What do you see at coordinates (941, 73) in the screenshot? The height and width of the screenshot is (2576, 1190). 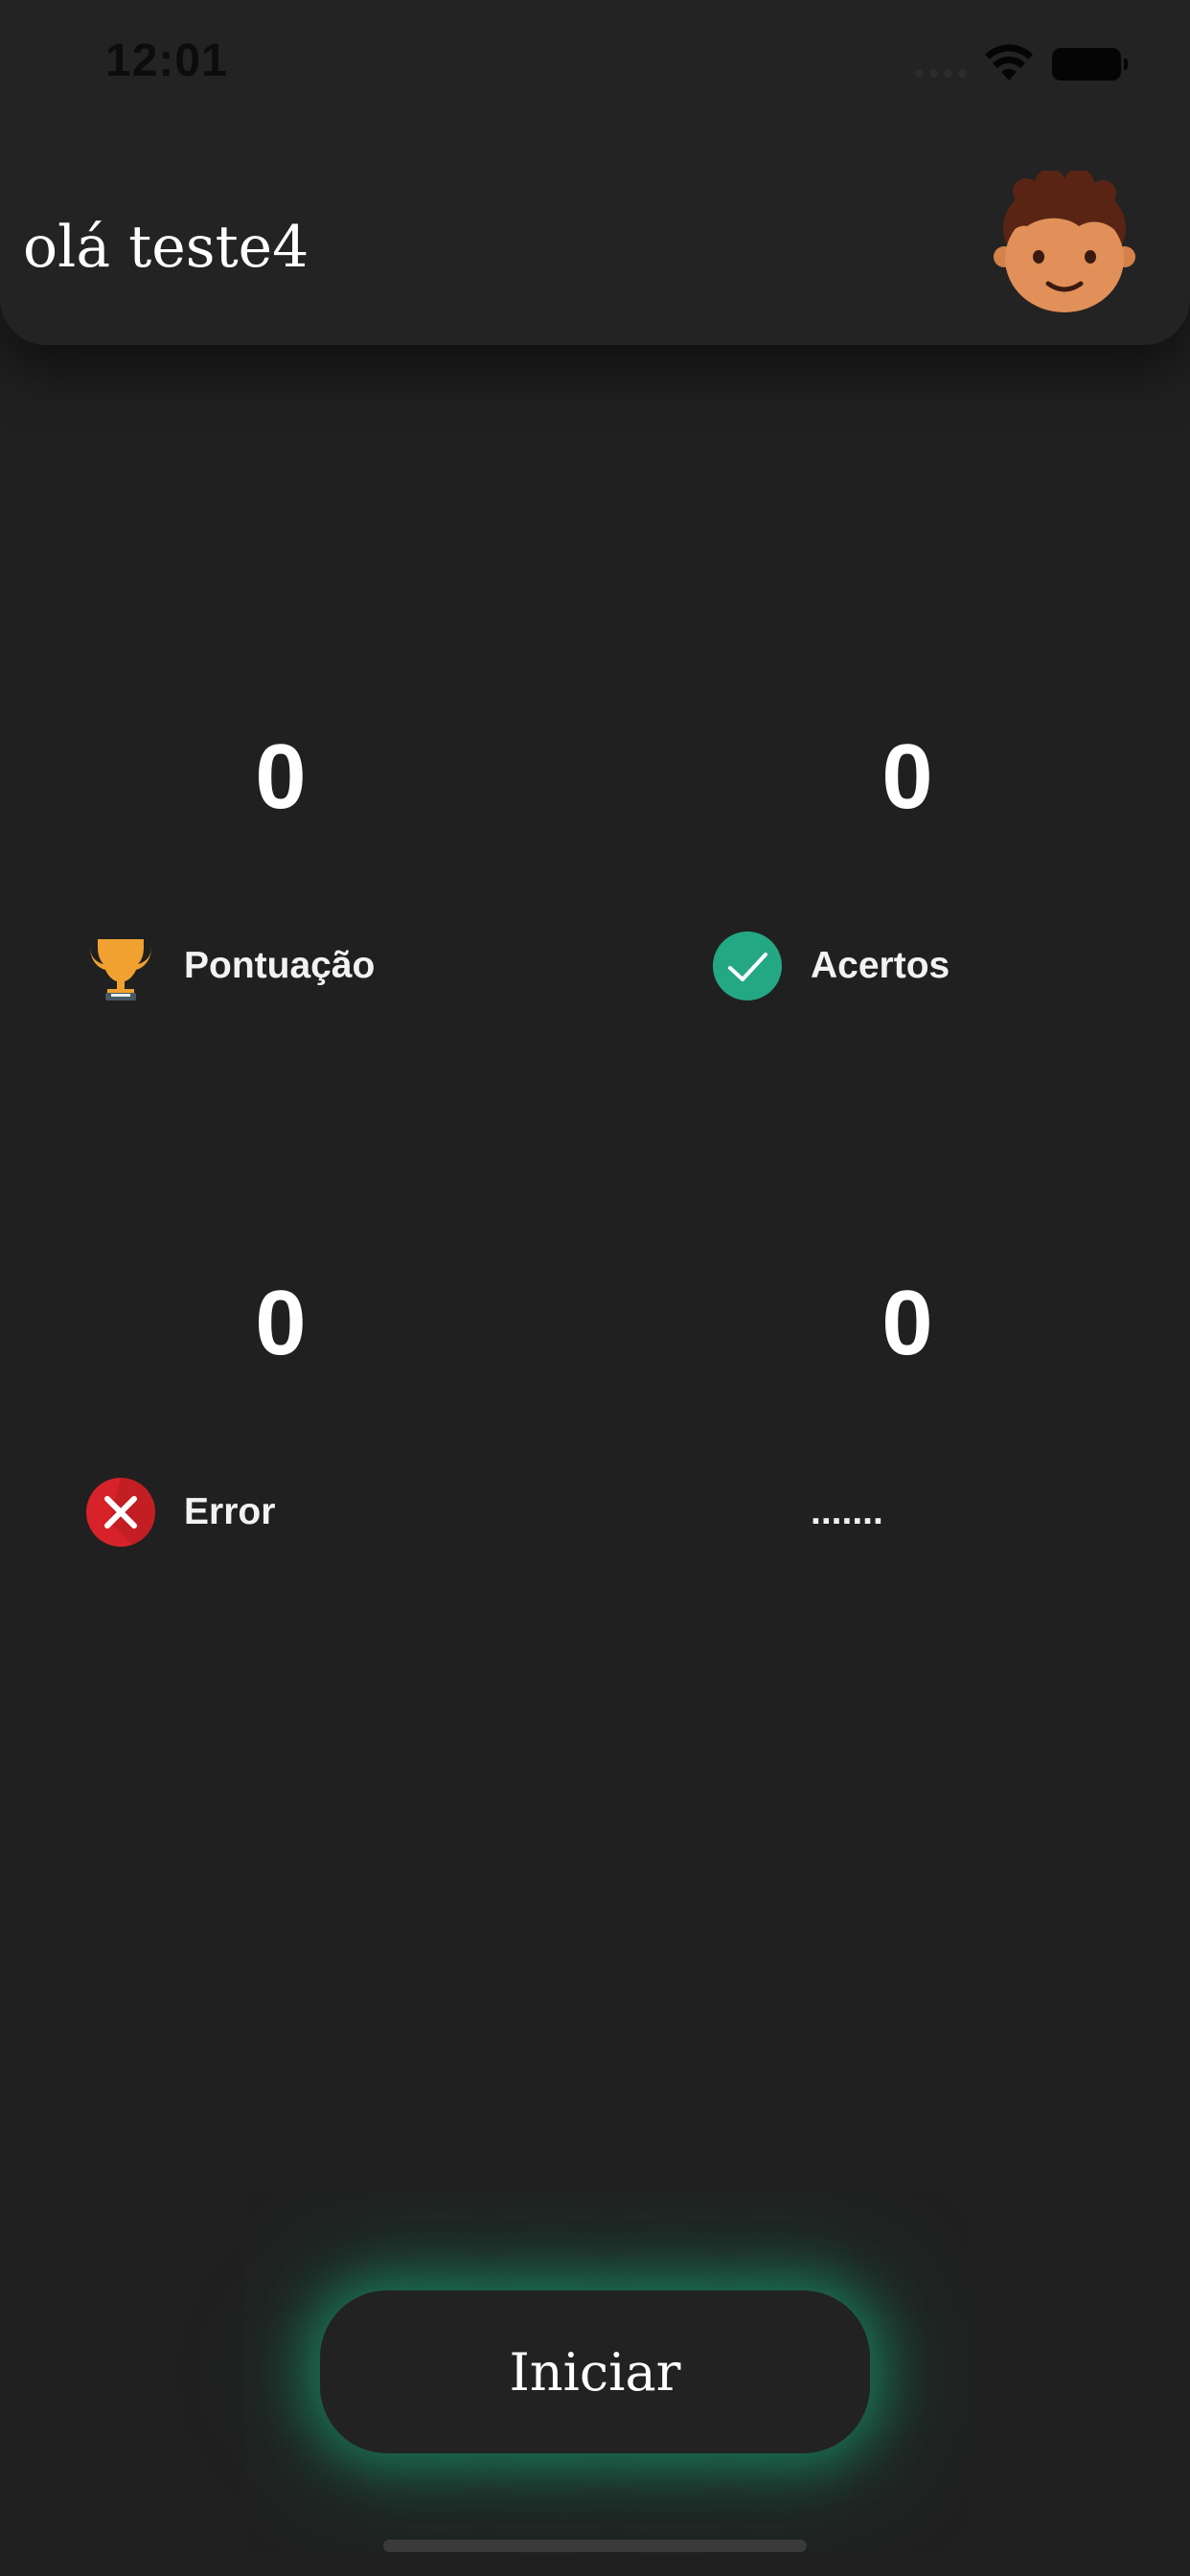 I see `cellular-signal-icon` at bounding box center [941, 73].